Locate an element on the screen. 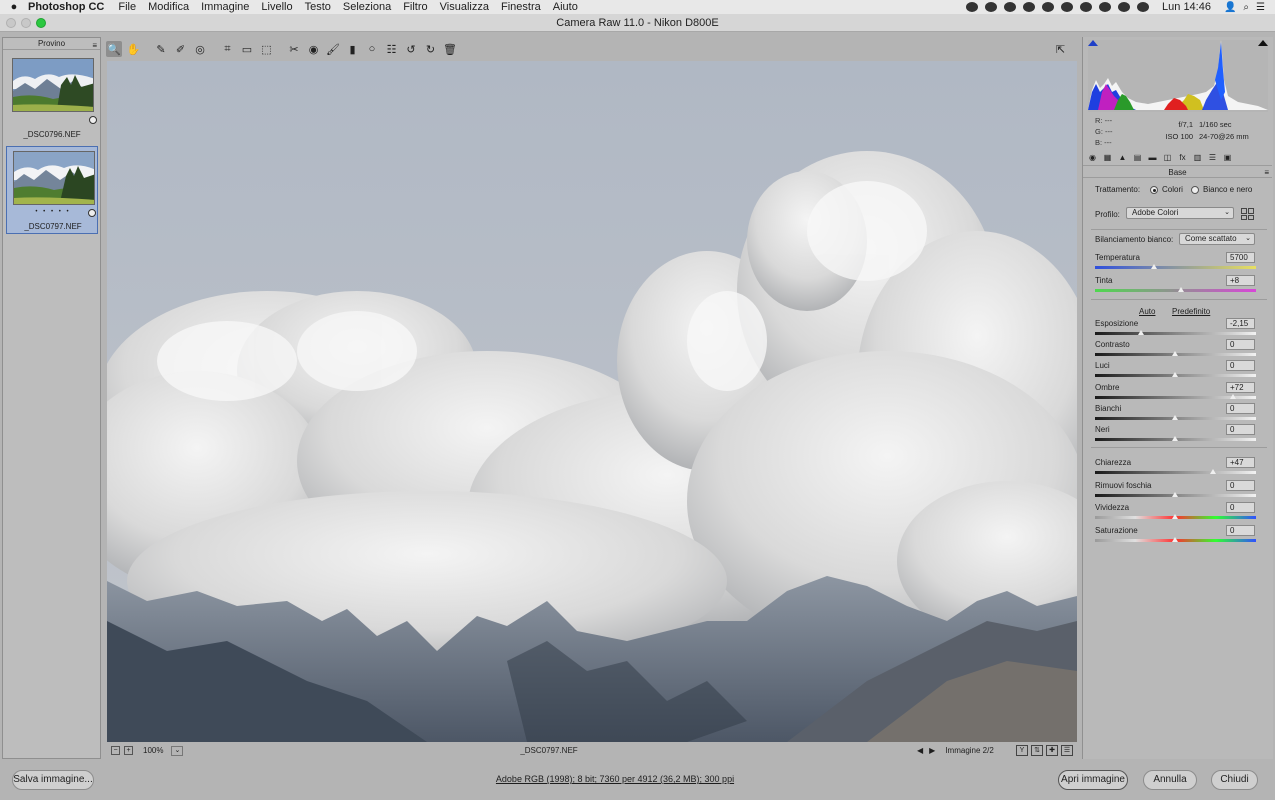  rotate-left-icon: ↺ is located at coordinates (411, 49).